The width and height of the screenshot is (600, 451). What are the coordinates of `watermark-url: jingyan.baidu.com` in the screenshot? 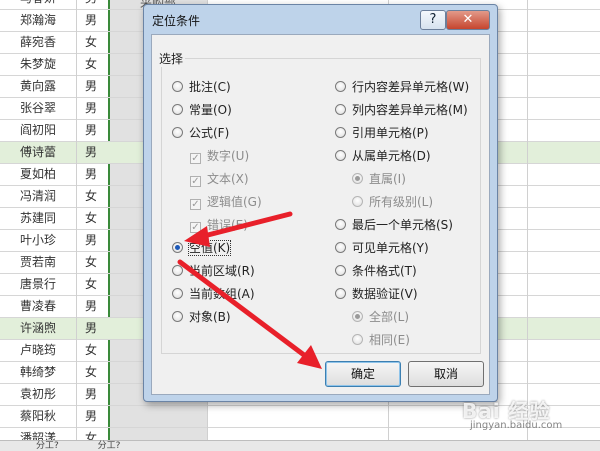 It's located at (516, 425).